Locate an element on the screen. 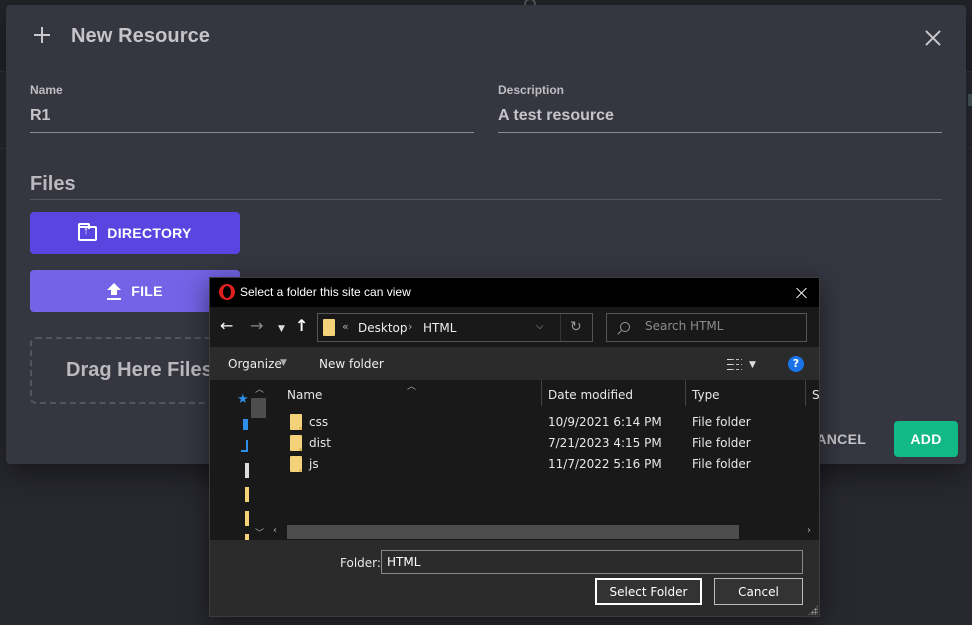 Image resolution: width=972 pixels, height=625 pixels. address-bar: « Desktop › HTML ⌵ ↻ is located at coordinates (455, 327).